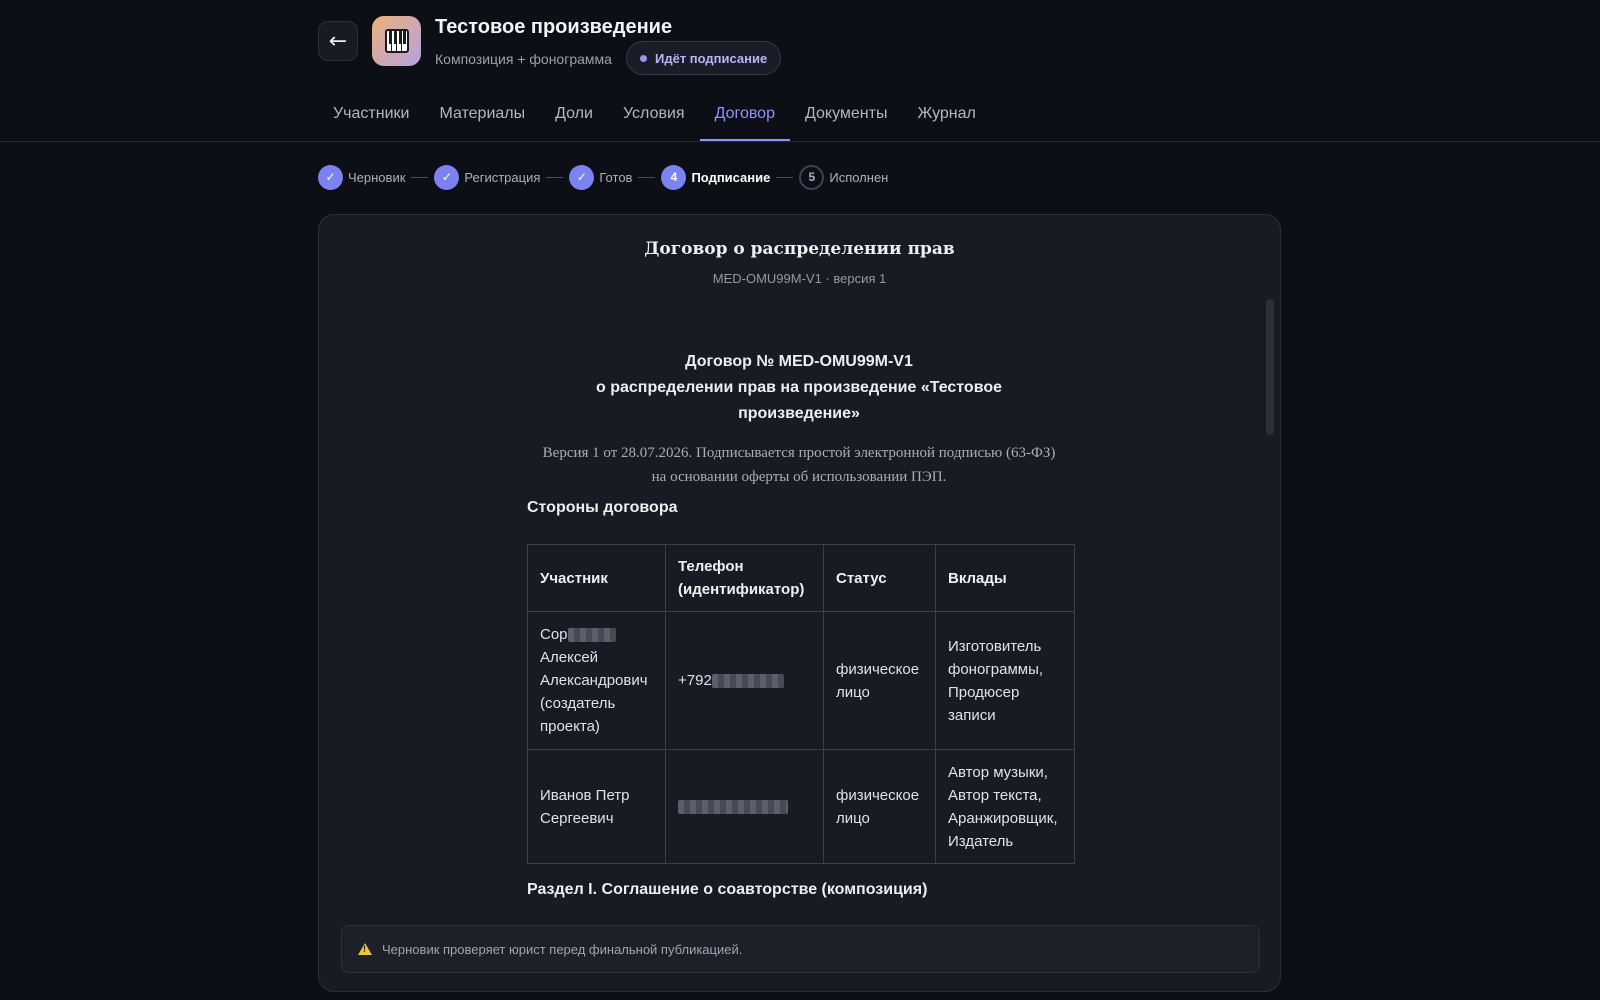  What do you see at coordinates (744, 578) in the screenshot?
I see `column-header: Телефон (идентификатор)` at bounding box center [744, 578].